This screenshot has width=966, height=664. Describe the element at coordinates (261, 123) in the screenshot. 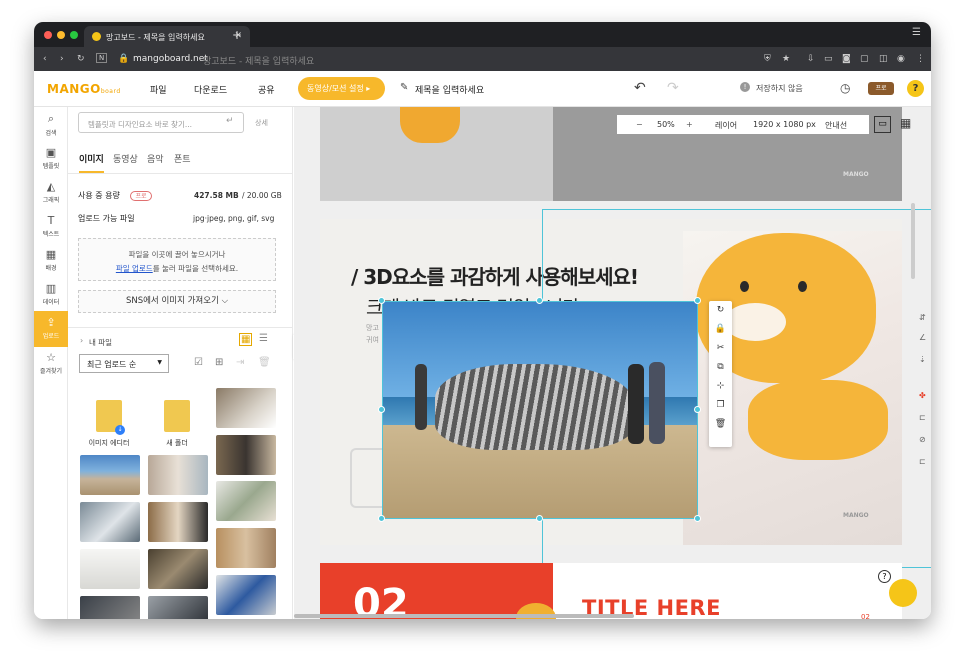

I see `detail-search-link: 상세` at that location.